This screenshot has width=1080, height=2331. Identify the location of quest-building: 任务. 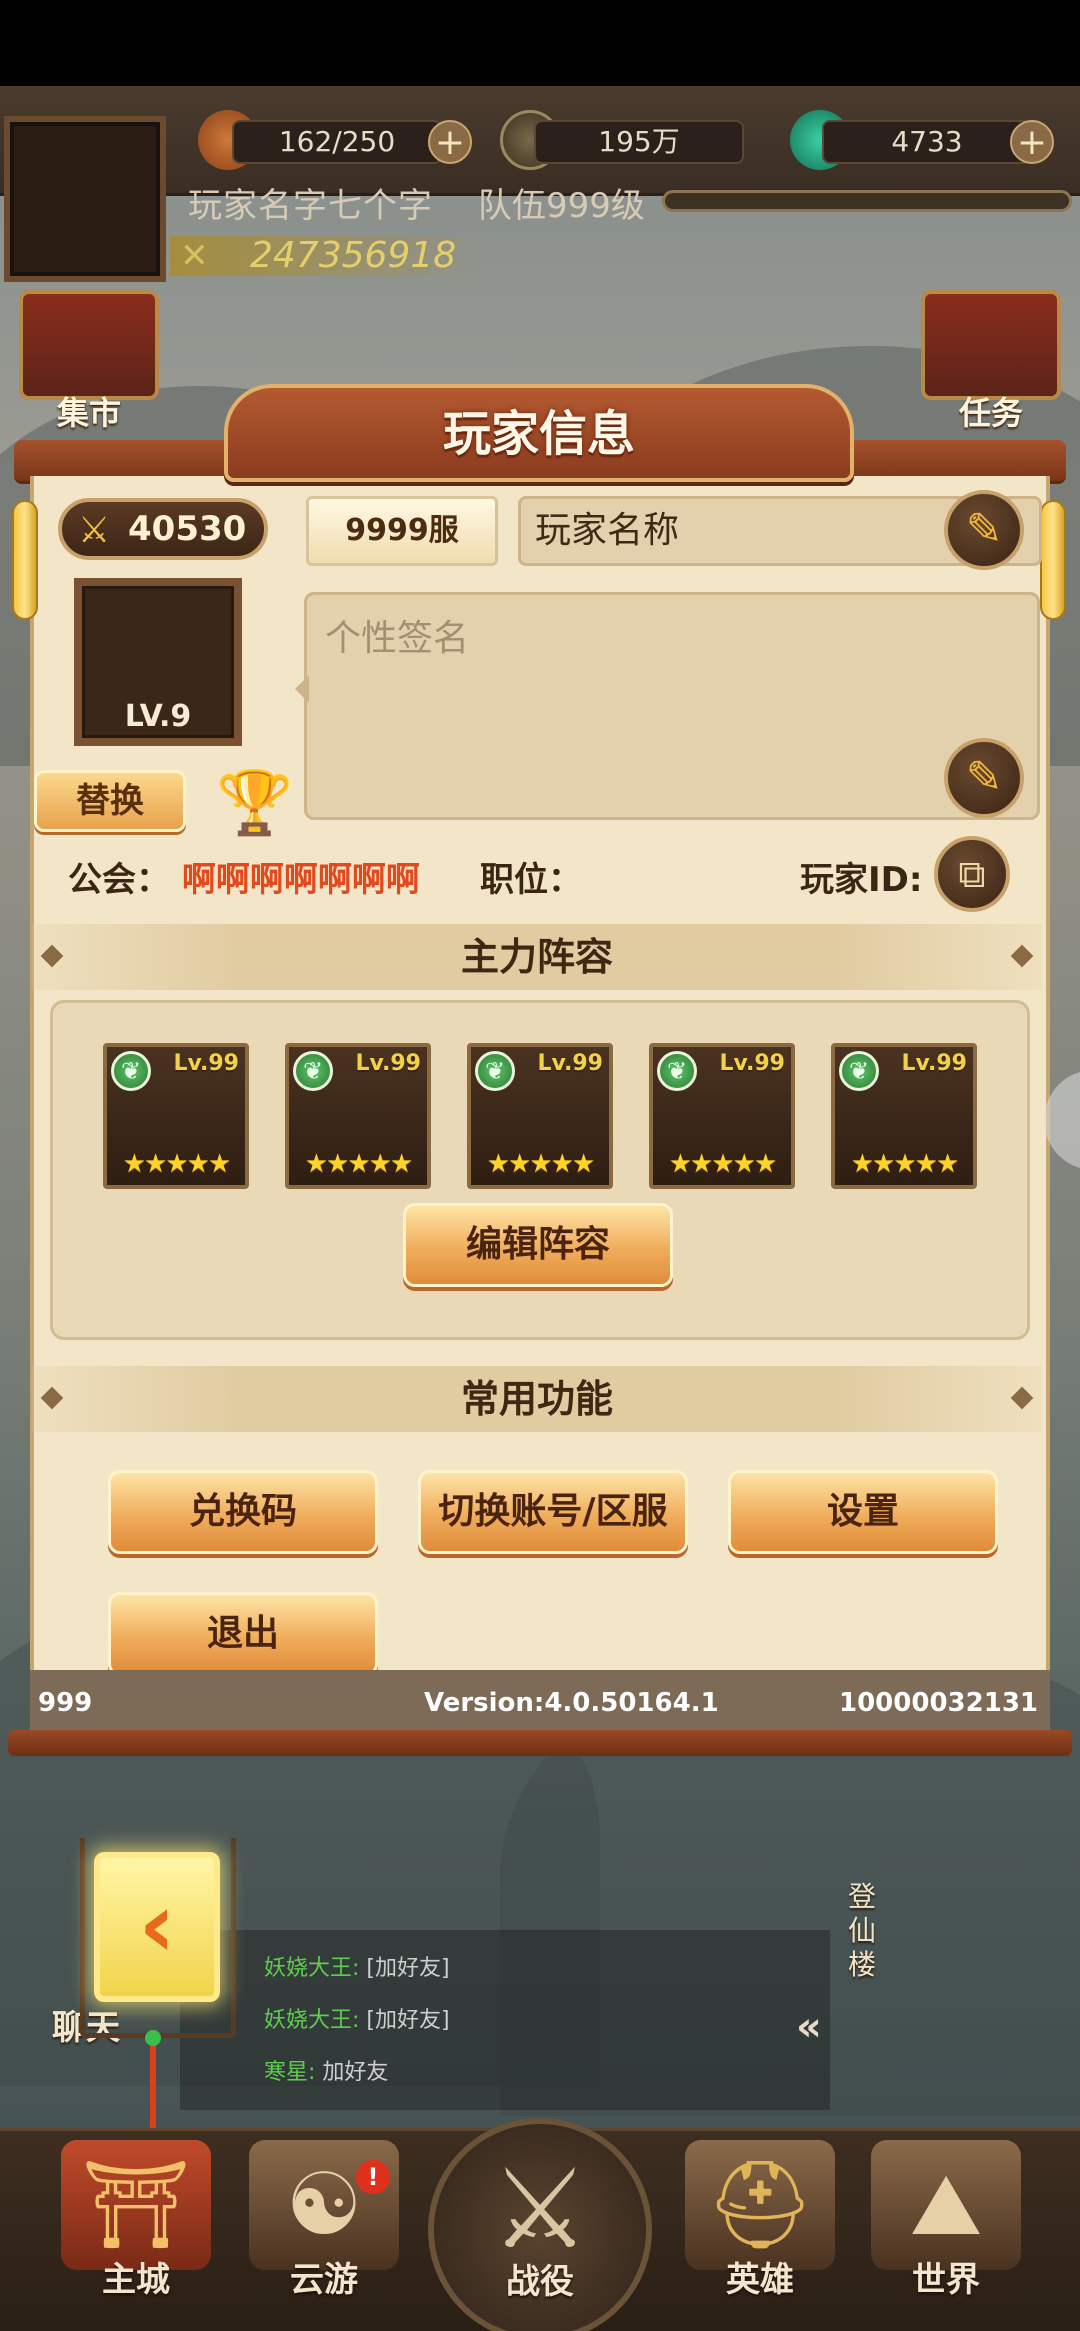
(991, 370).